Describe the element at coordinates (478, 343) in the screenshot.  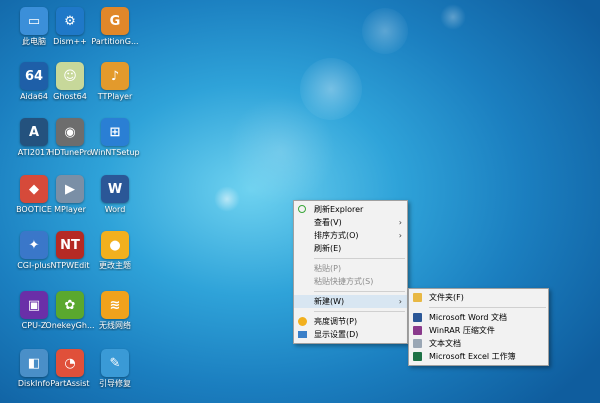
I see `new-submenu-item: 文本文档` at that location.